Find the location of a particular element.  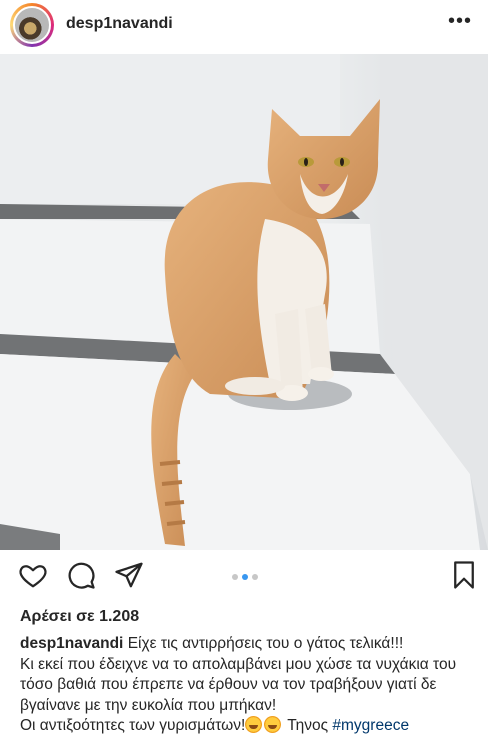

avatar-story-ring is located at coordinates (32, 25).